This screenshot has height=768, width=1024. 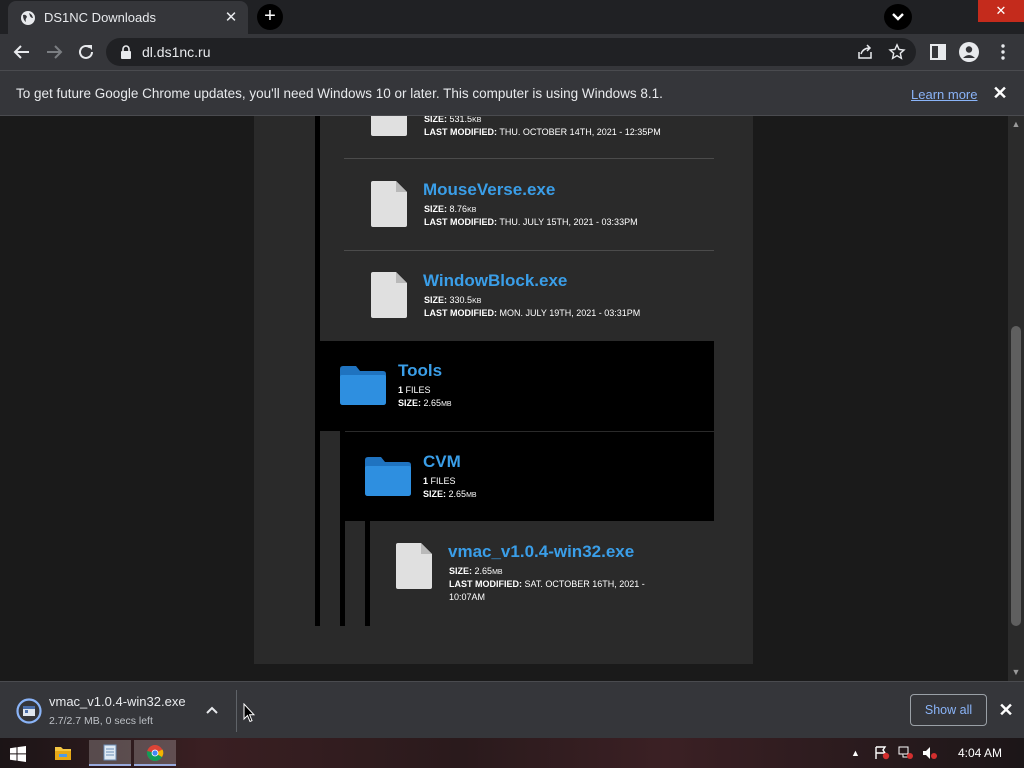 What do you see at coordinates (512, 17) in the screenshot?
I see `tab-strip: DS1NC Downloads ✕ + ✕` at bounding box center [512, 17].